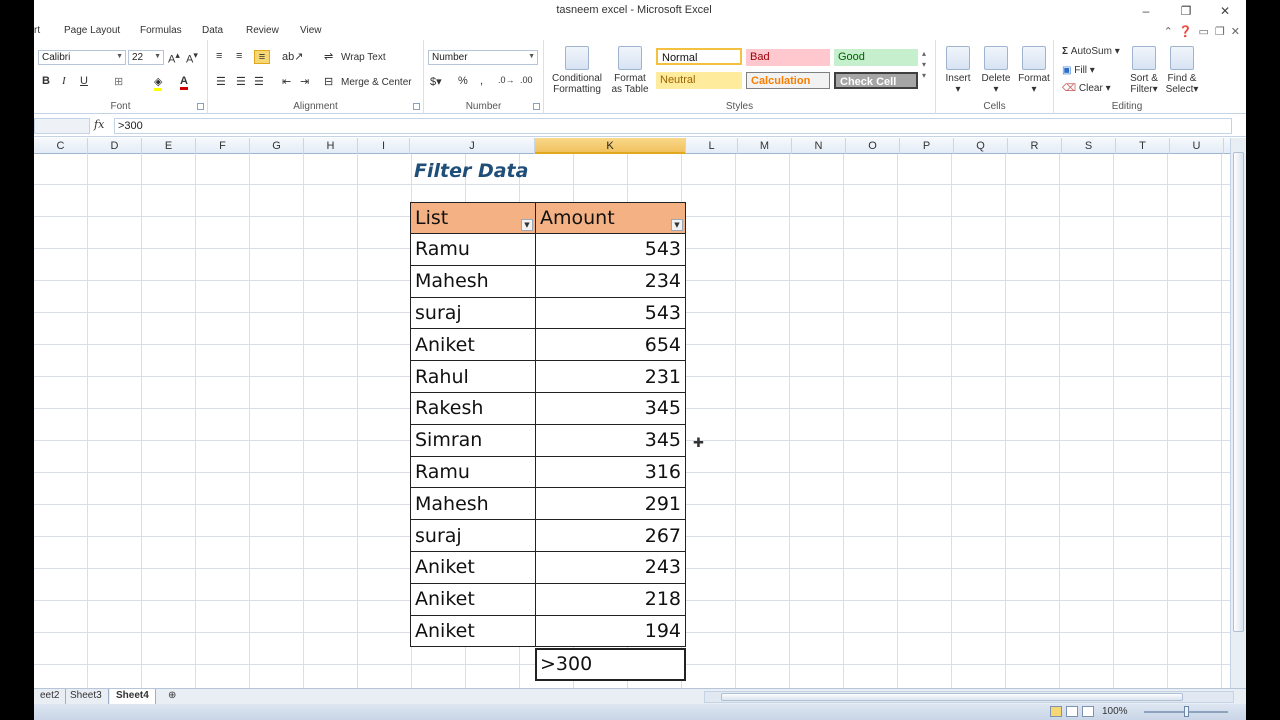 The width and height of the screenshot is (1280, 720). Describe the element at coordinates (62, 126) in the screenshot. I see `name-box` at that location.